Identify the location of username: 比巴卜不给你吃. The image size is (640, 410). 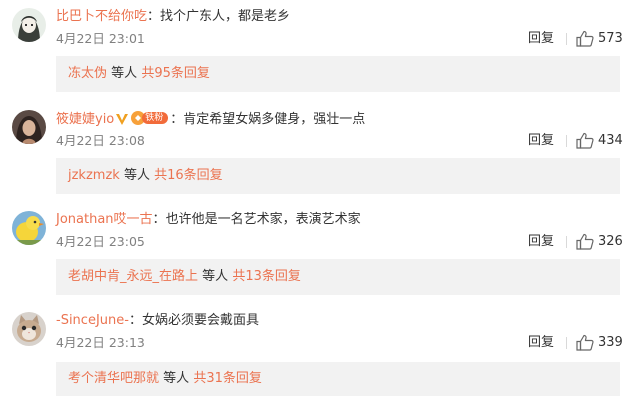
(101, 16).